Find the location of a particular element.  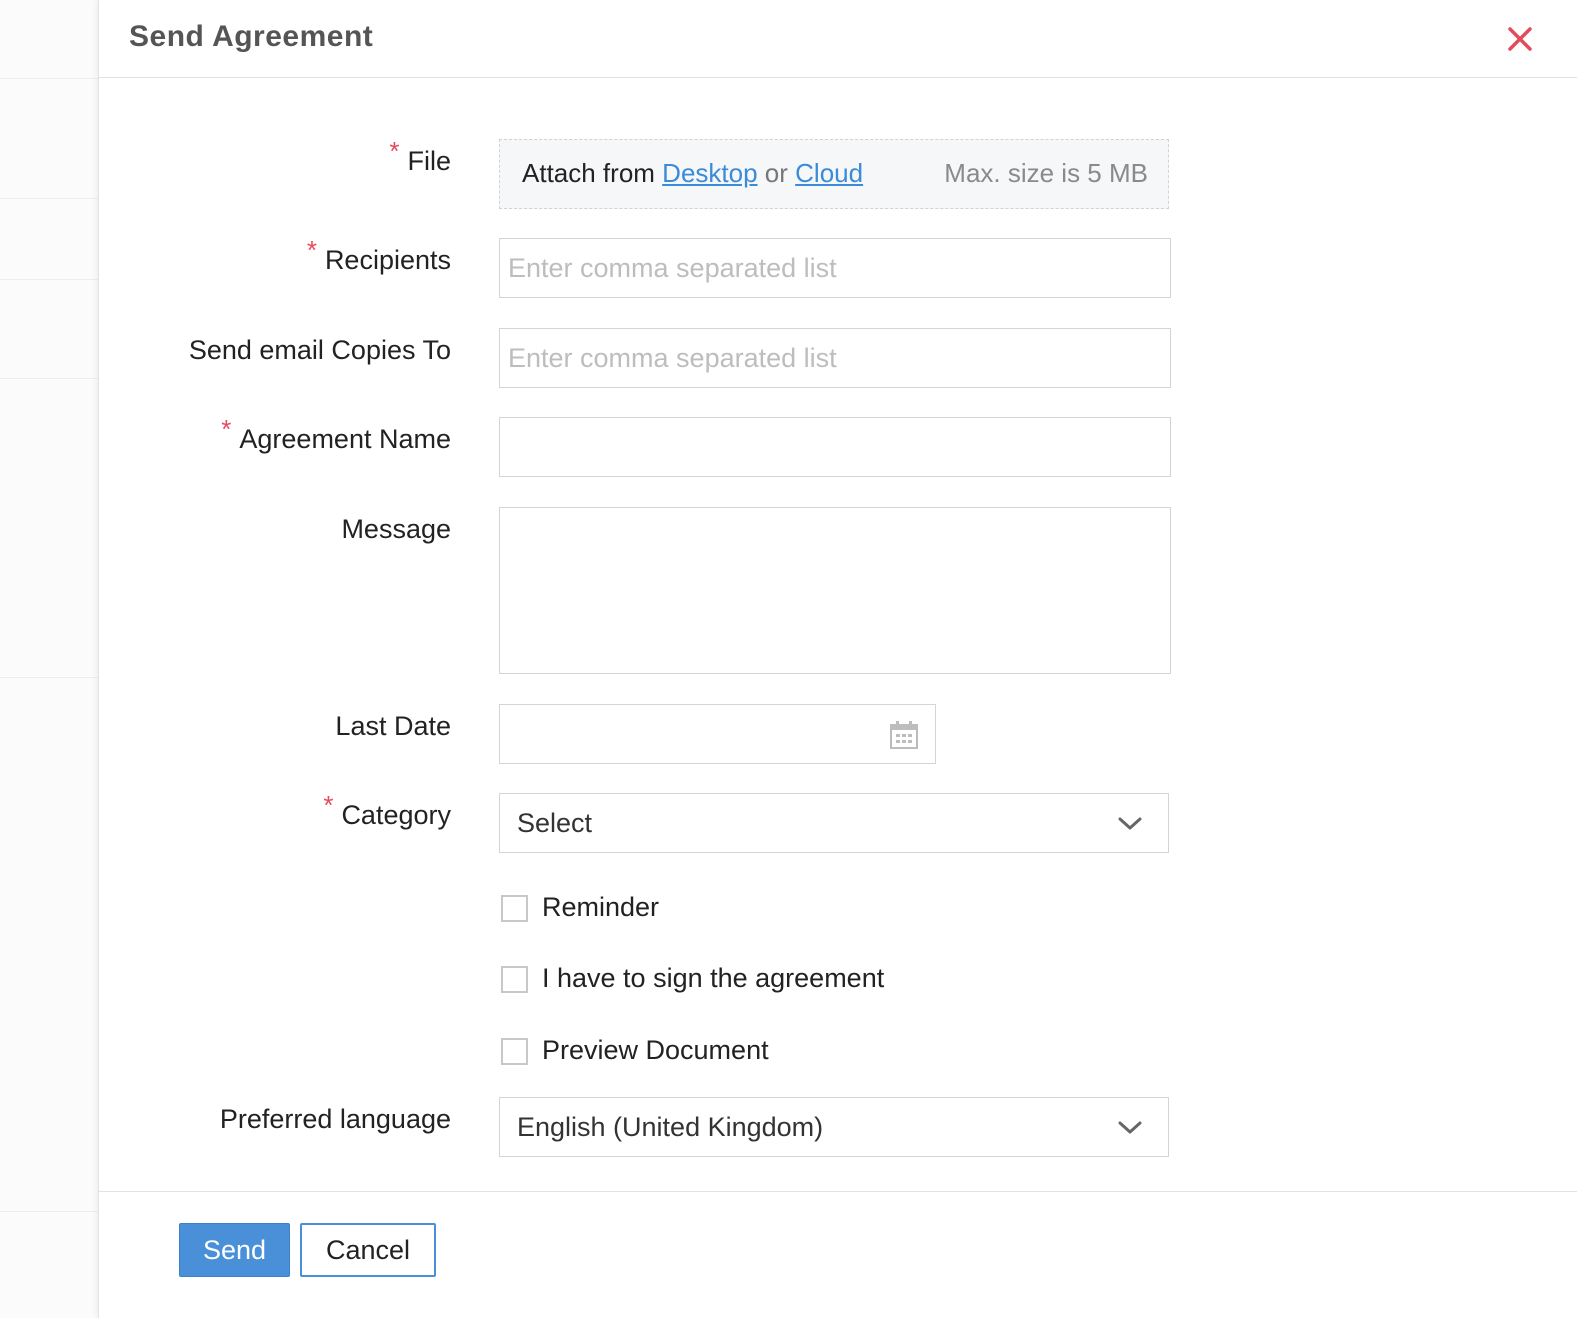

agreement-name-label: * Agreement Name is located at coordinates (336, 434).